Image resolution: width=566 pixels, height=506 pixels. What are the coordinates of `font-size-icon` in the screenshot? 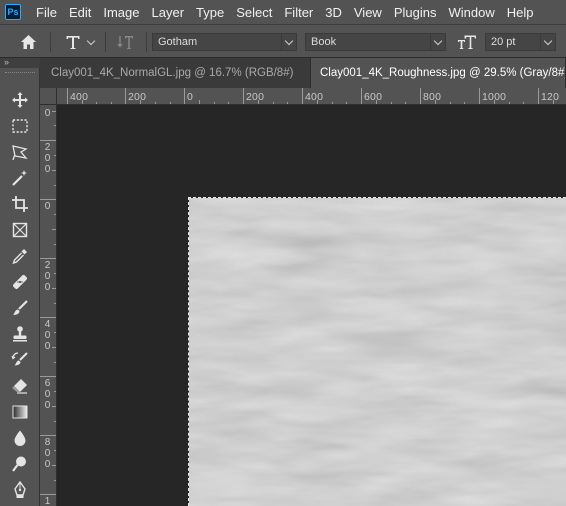 It's located at (467, 42).